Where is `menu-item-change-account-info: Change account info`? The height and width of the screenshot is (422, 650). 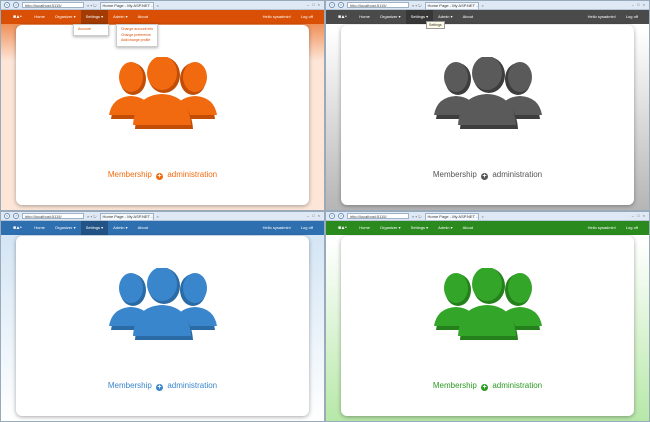 menu-item-change-account-info: Change account info is located at coordinates (137, 30).